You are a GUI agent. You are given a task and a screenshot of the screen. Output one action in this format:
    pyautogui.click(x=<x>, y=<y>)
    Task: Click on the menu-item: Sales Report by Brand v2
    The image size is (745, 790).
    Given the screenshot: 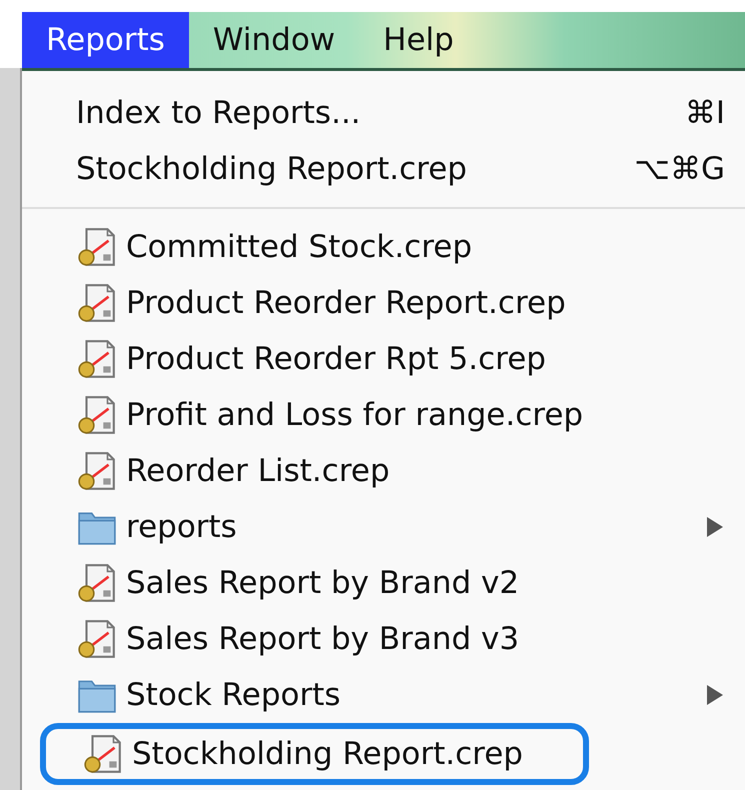 What is the action you would take?
    pyautogui.click(x=383, y=583)
    